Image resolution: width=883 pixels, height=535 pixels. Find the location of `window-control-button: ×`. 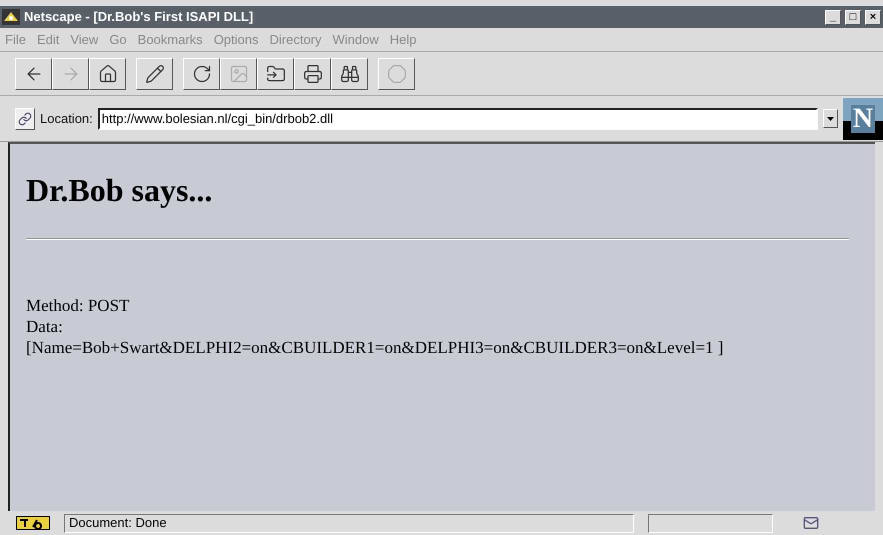

window-control-button: × is located at coordinates (873, 17).